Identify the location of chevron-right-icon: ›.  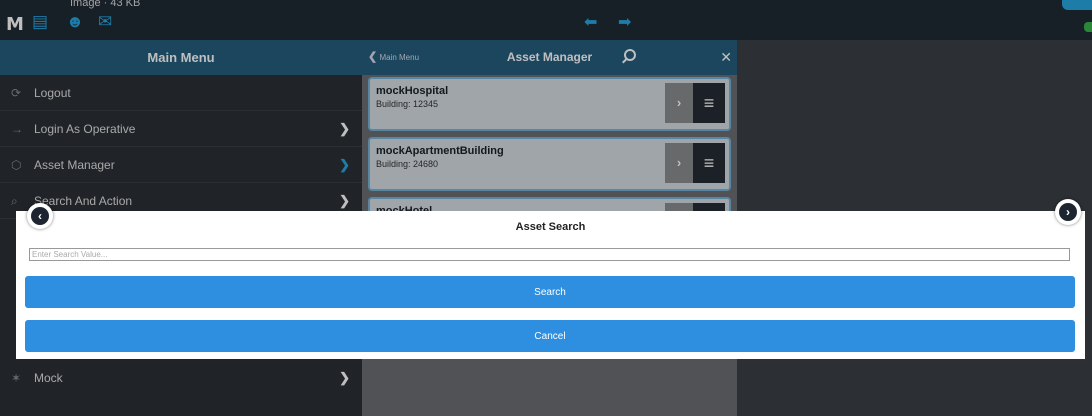
(1068, 212).